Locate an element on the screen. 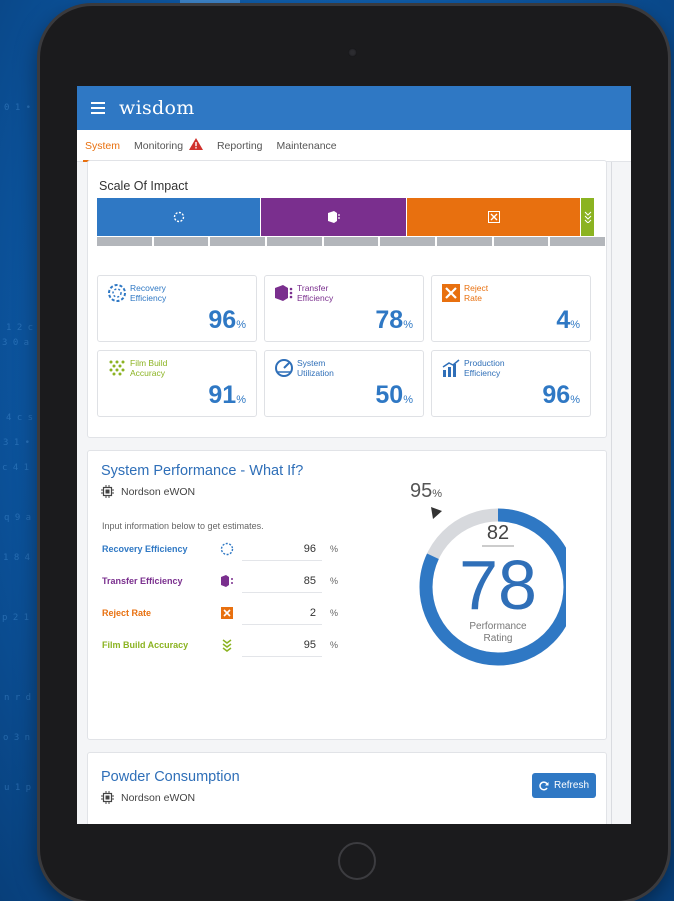 This screenshot has width=674, height=901. film-build-accuracy-input: 95 is located at coordinates (282, 645).